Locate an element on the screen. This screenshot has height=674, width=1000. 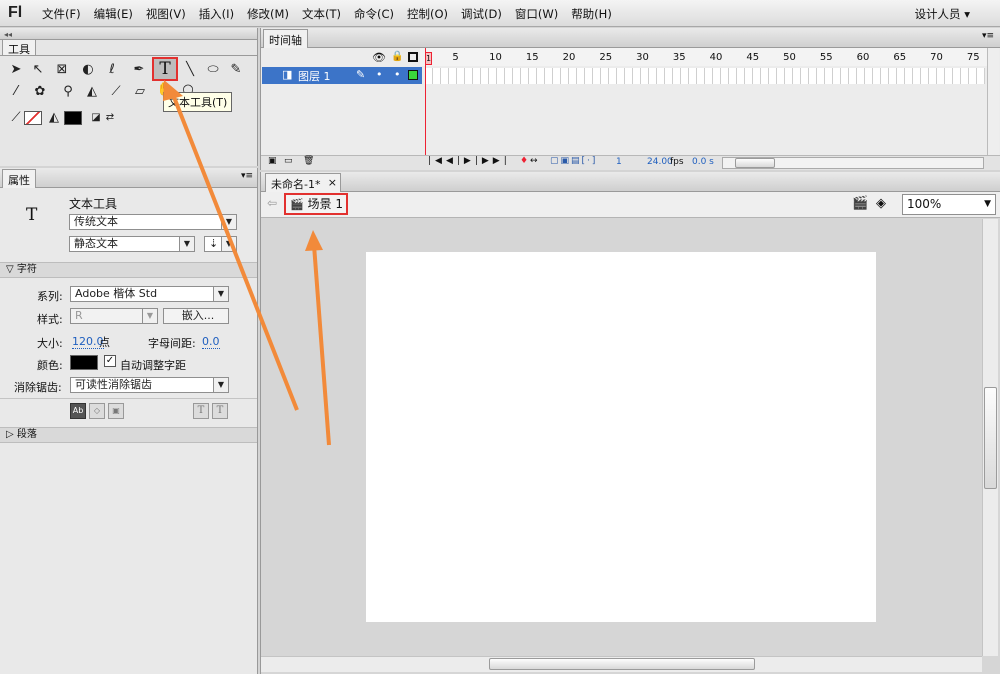
family-label: 系列: is located at coordinates (50, 296).